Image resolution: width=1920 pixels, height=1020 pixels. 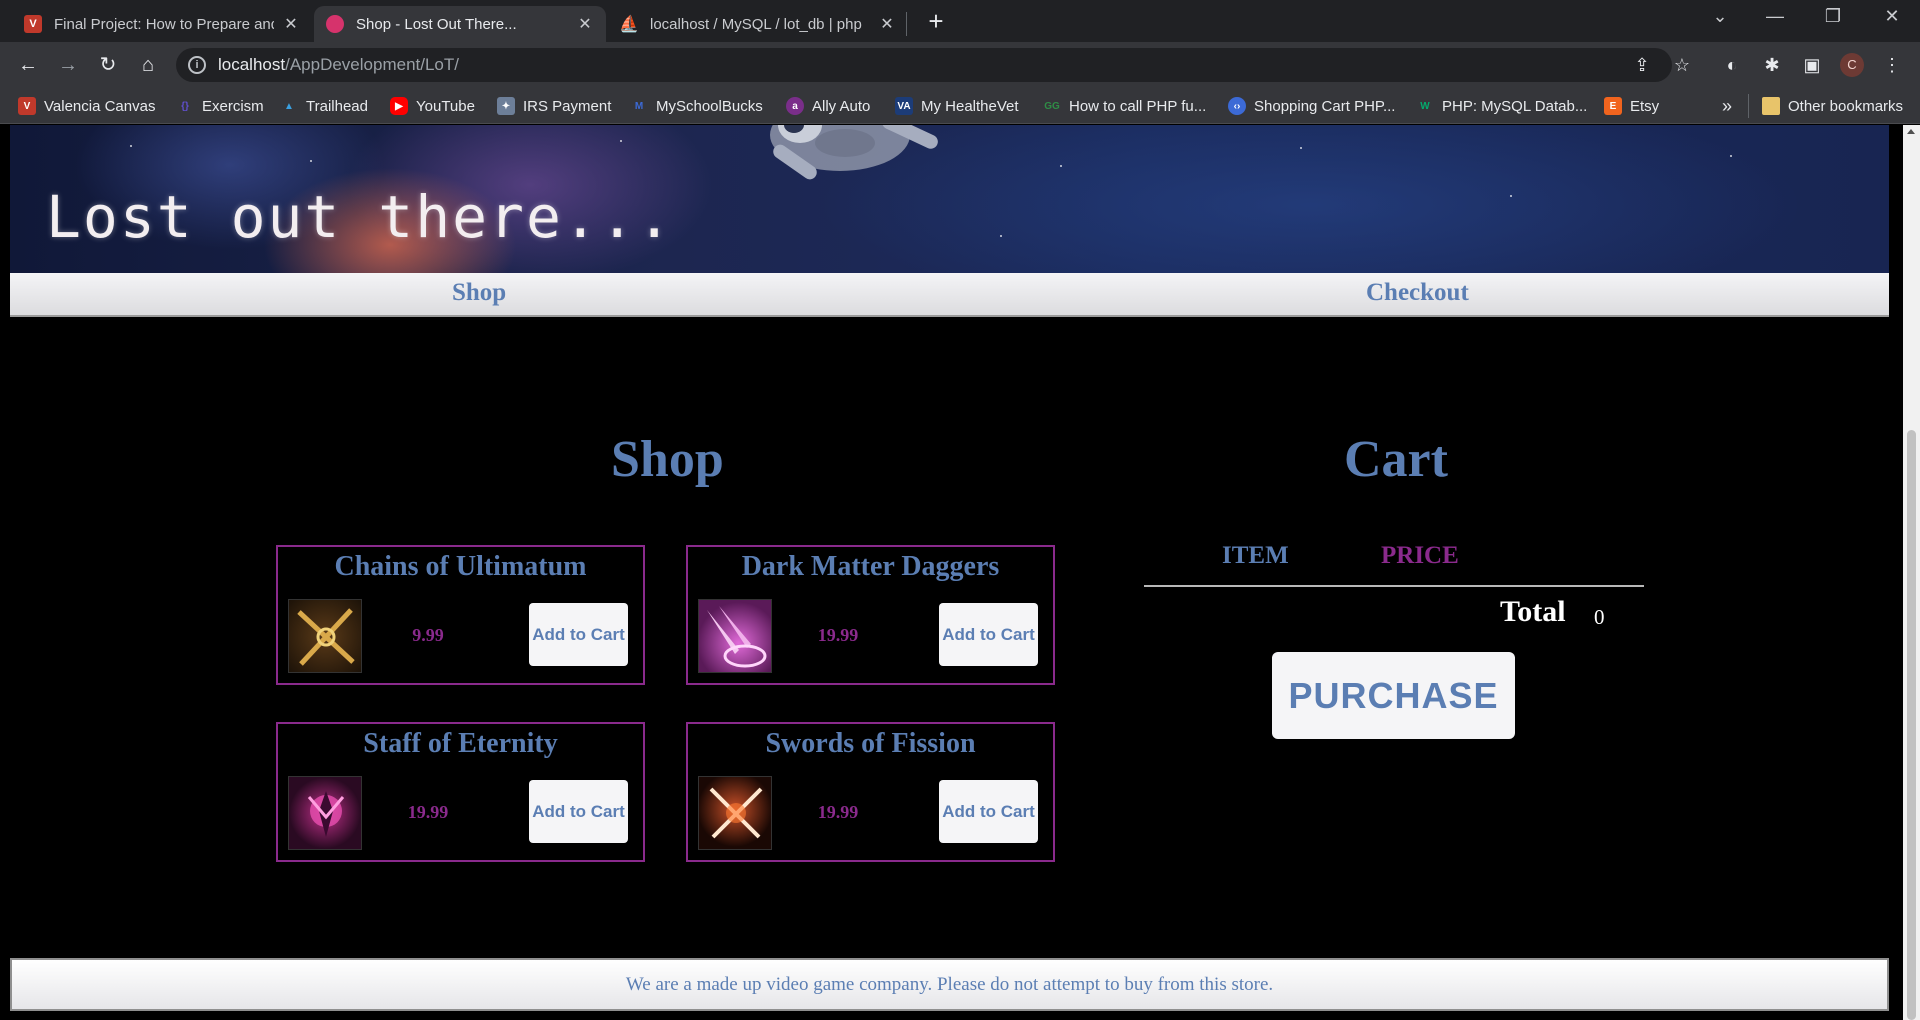 I want to click on ally-icon: a, so click(x=795, y=106).